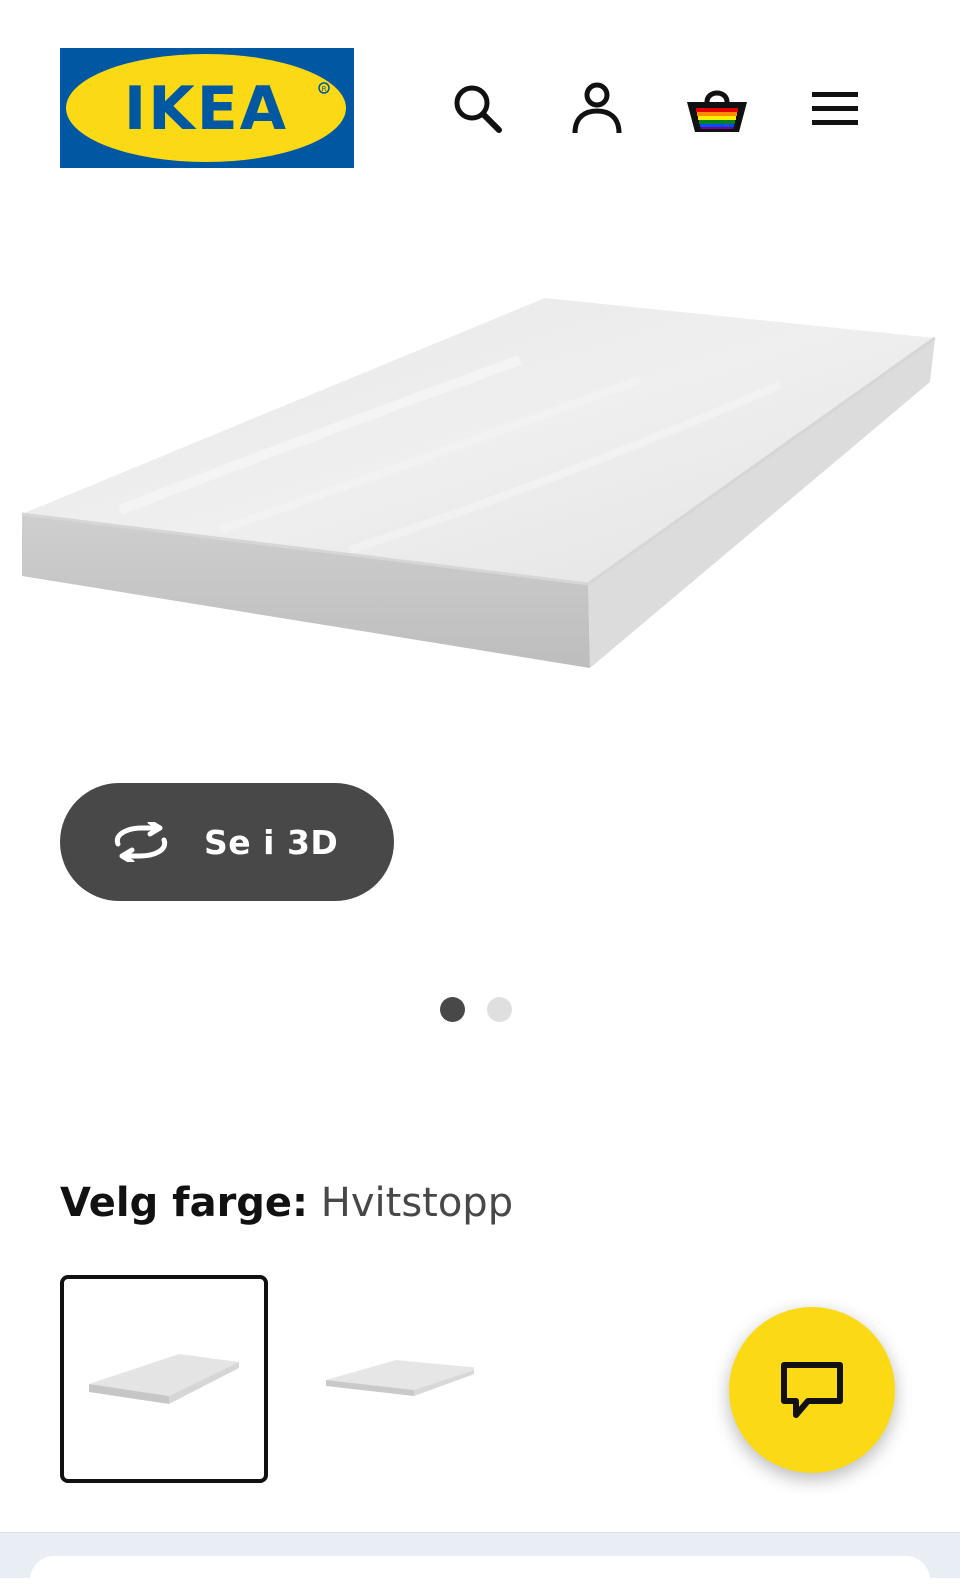 The height and width of the screenshot is (1596, 960). Describe the element at coordinates (143, 842) in the screenshot. I see `rotate-3d-icon` at that location.